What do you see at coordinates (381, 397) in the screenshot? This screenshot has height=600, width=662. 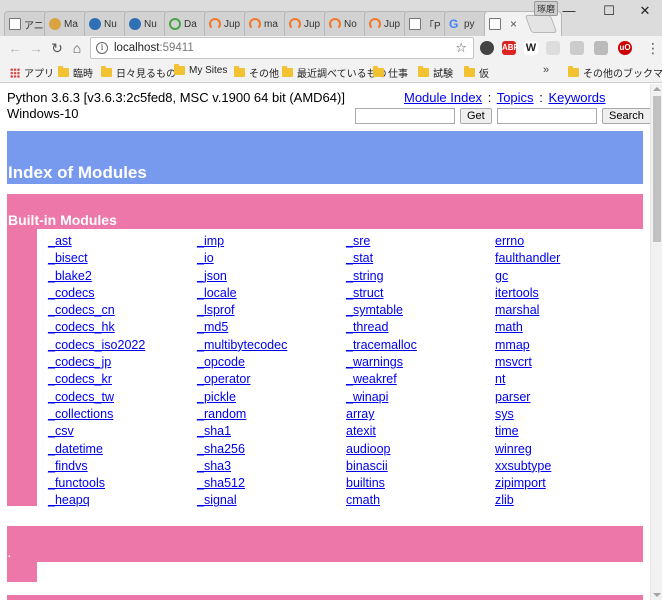 I see `module-link: _winapi` at bounding box center [381, 397].